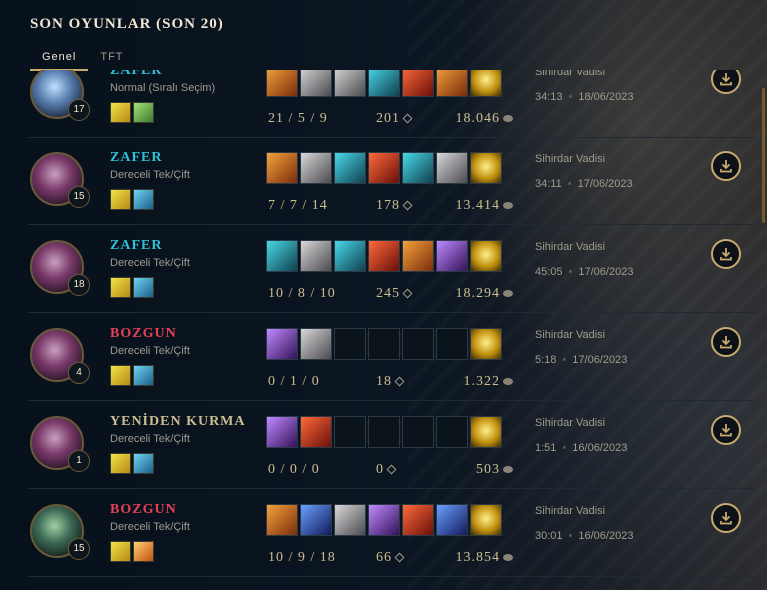 The image size is (767, 590). Describe the element at coordinates (477, 557) in the screenshot. I see `gold-value: 13.854` at that location.